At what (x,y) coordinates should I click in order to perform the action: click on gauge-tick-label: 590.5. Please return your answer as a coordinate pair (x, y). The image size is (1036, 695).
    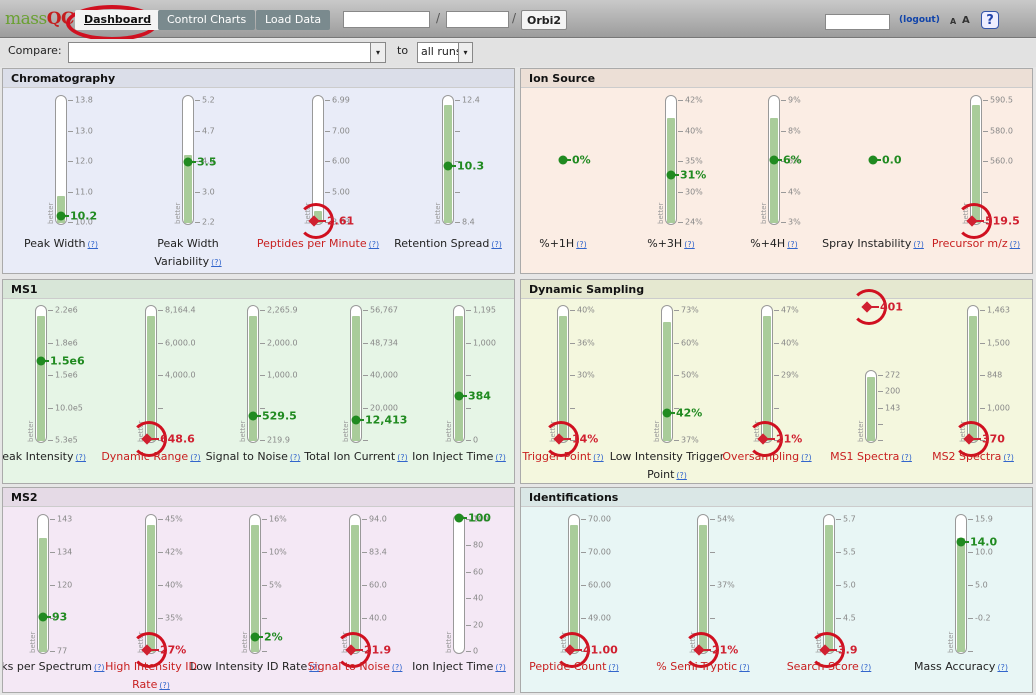
    Looking at the image, I should click on (1001, 100).